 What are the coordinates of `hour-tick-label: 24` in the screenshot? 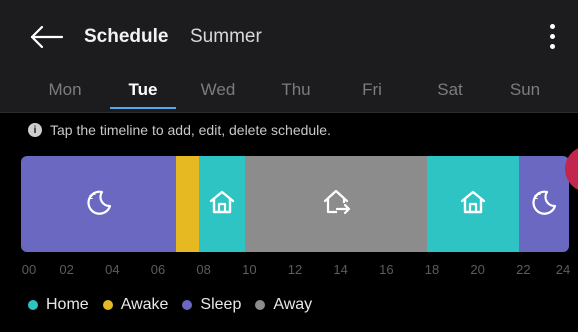 It's located at (563, 269).